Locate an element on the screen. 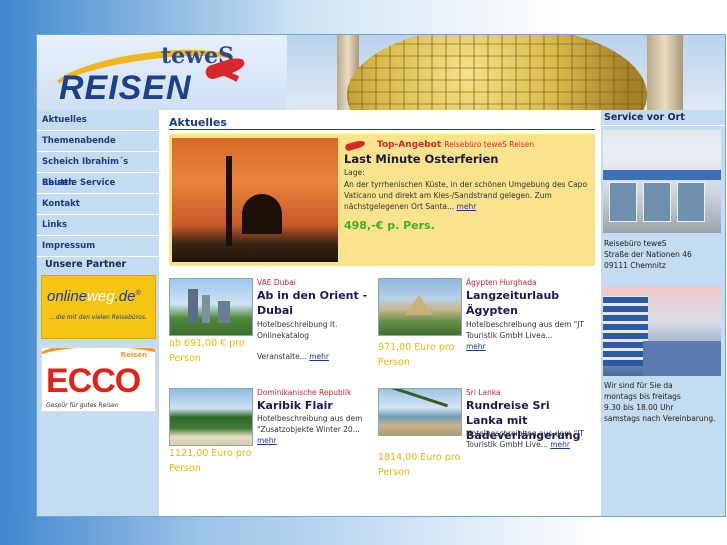  top-offer-price: 498,-€ p. Pers. is located at coordinates (389, 225).